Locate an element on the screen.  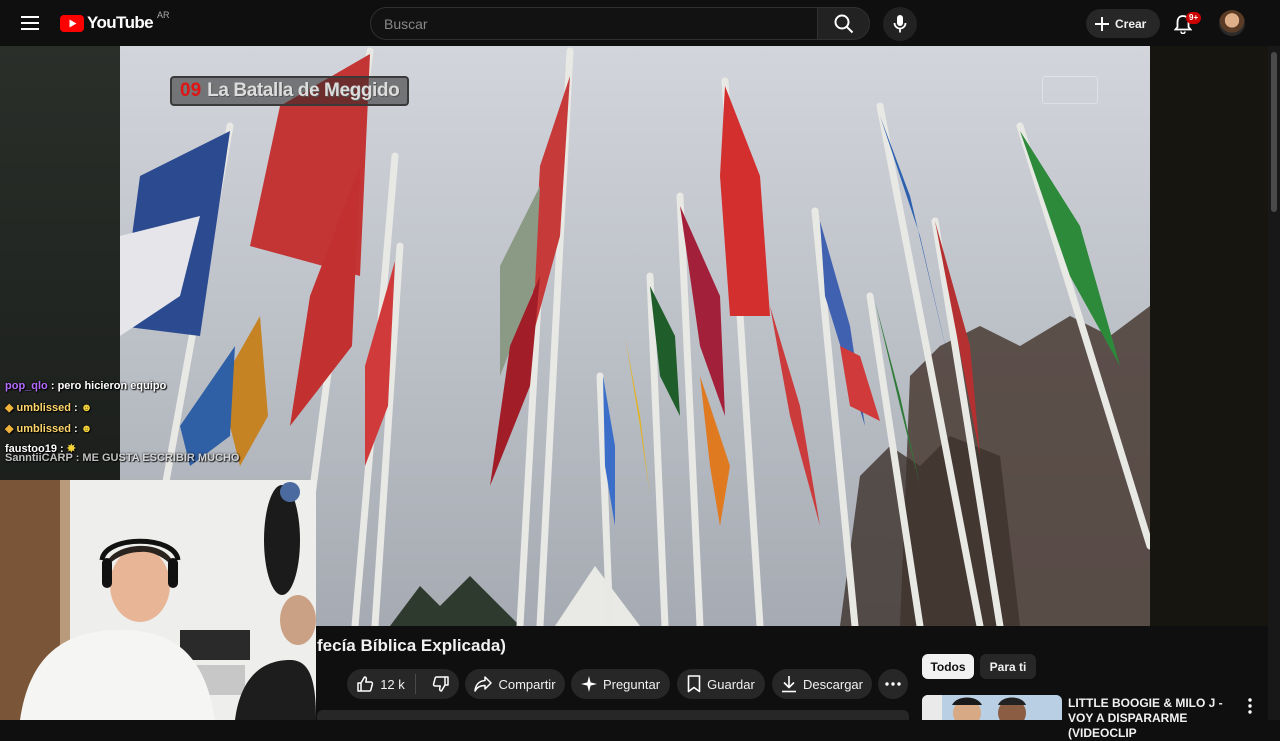
chat-message: pop_qlo : pero hicieron equipo is located at coordinates (85, 386).